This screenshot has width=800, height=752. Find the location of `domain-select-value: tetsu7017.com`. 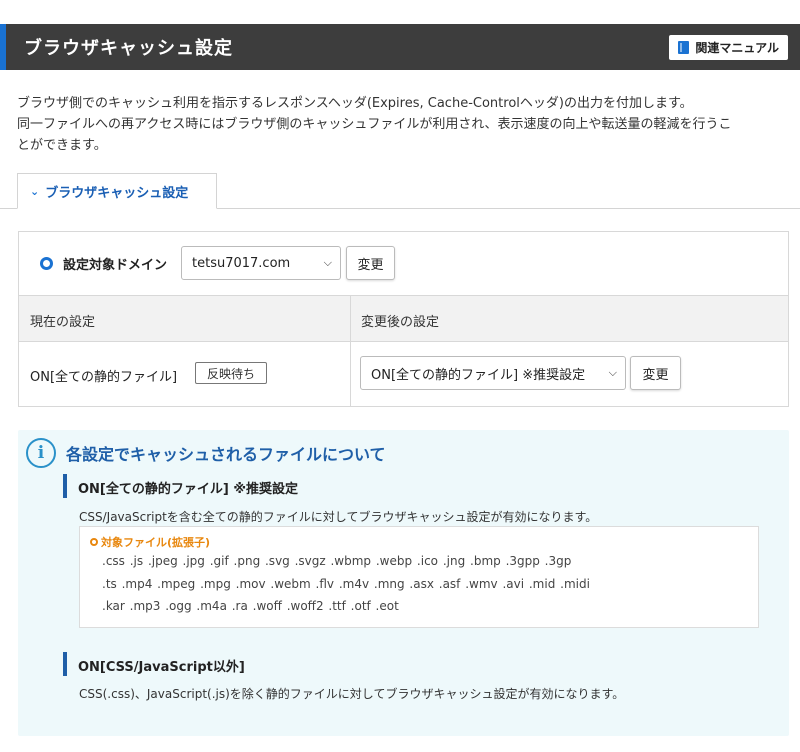

domain-select-value: tetsu7017.com is located at coordinates (241, 263).